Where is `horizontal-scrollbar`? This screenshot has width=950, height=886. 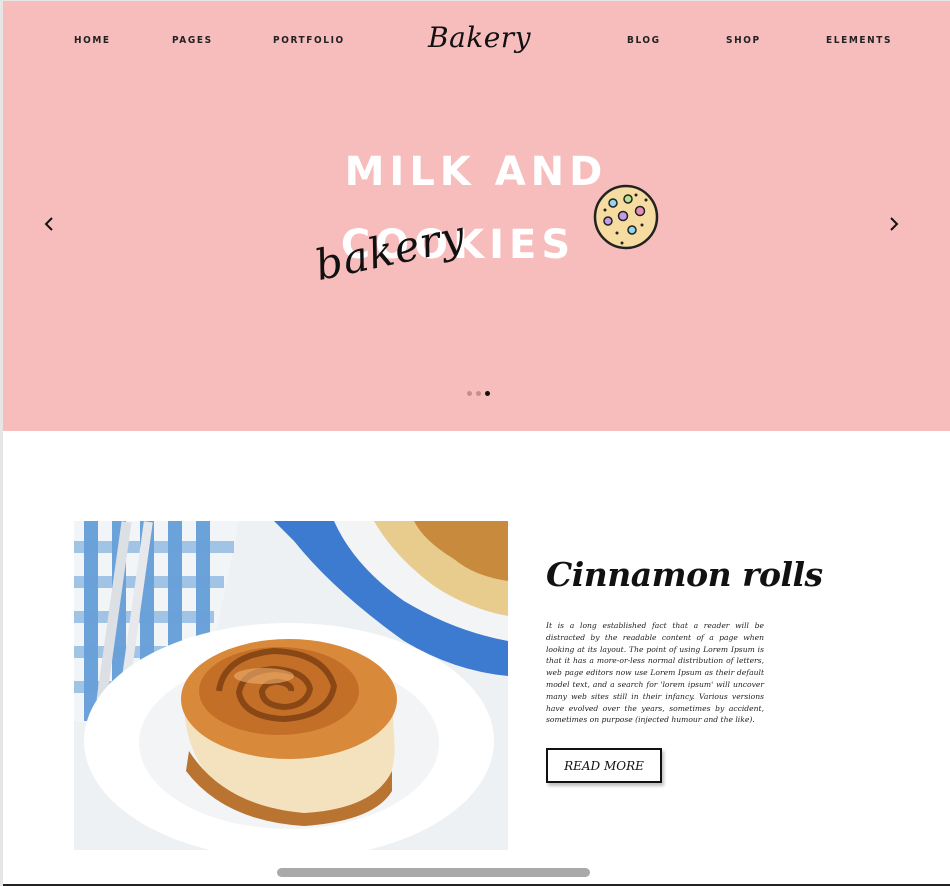
horizontal-scrollbar is located at coordinates (433, 872).